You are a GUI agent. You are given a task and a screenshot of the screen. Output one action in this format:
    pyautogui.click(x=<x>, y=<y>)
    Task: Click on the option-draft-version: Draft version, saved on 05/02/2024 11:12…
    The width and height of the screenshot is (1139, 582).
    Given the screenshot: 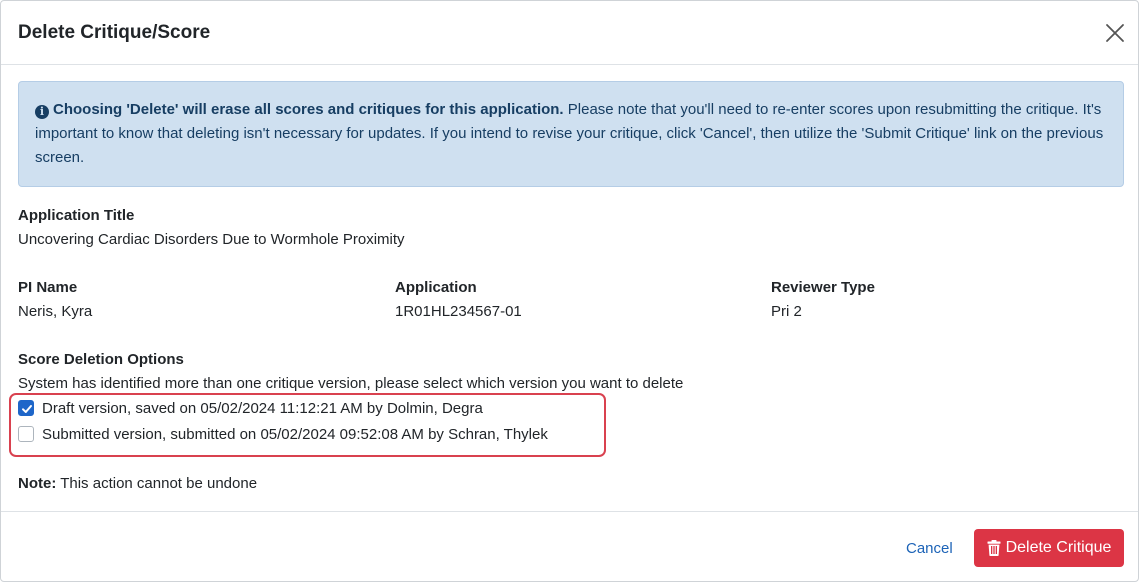 What is the action you would take?
    pyautogui.click(x=250, y=408)
    